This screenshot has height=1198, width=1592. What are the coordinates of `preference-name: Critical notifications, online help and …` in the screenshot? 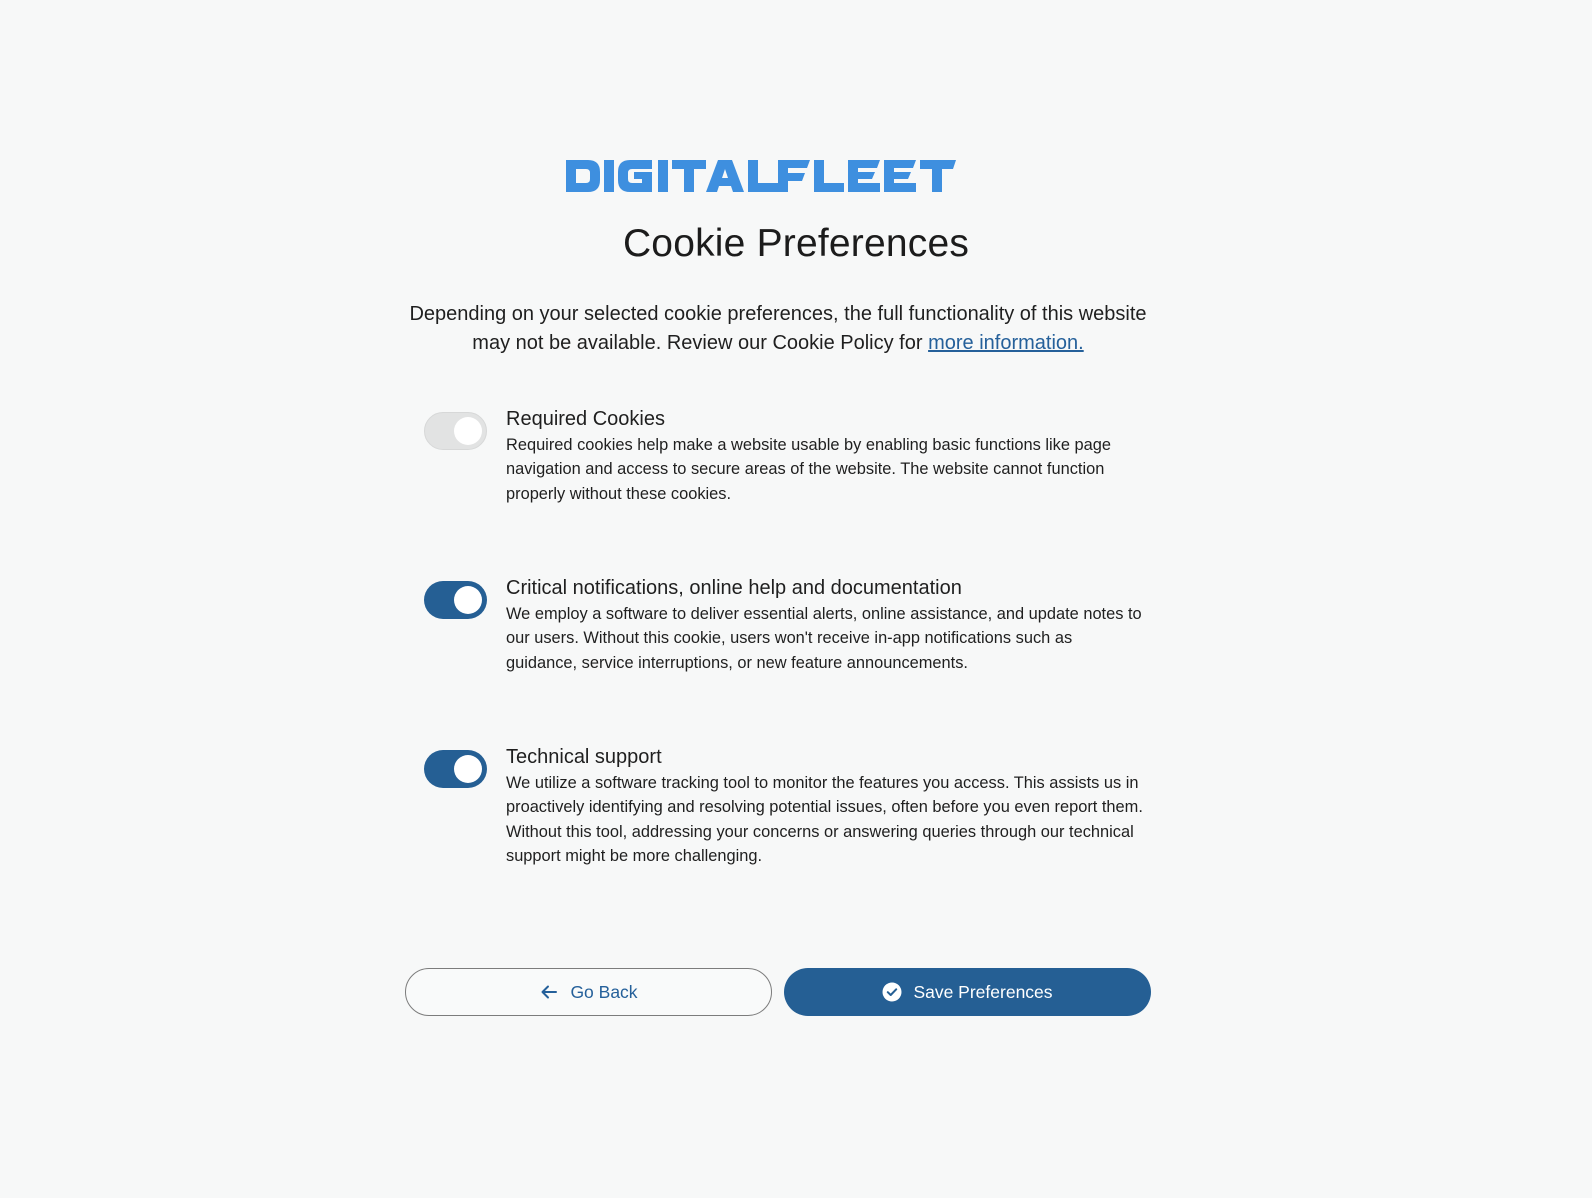 It's located at (734, 588).